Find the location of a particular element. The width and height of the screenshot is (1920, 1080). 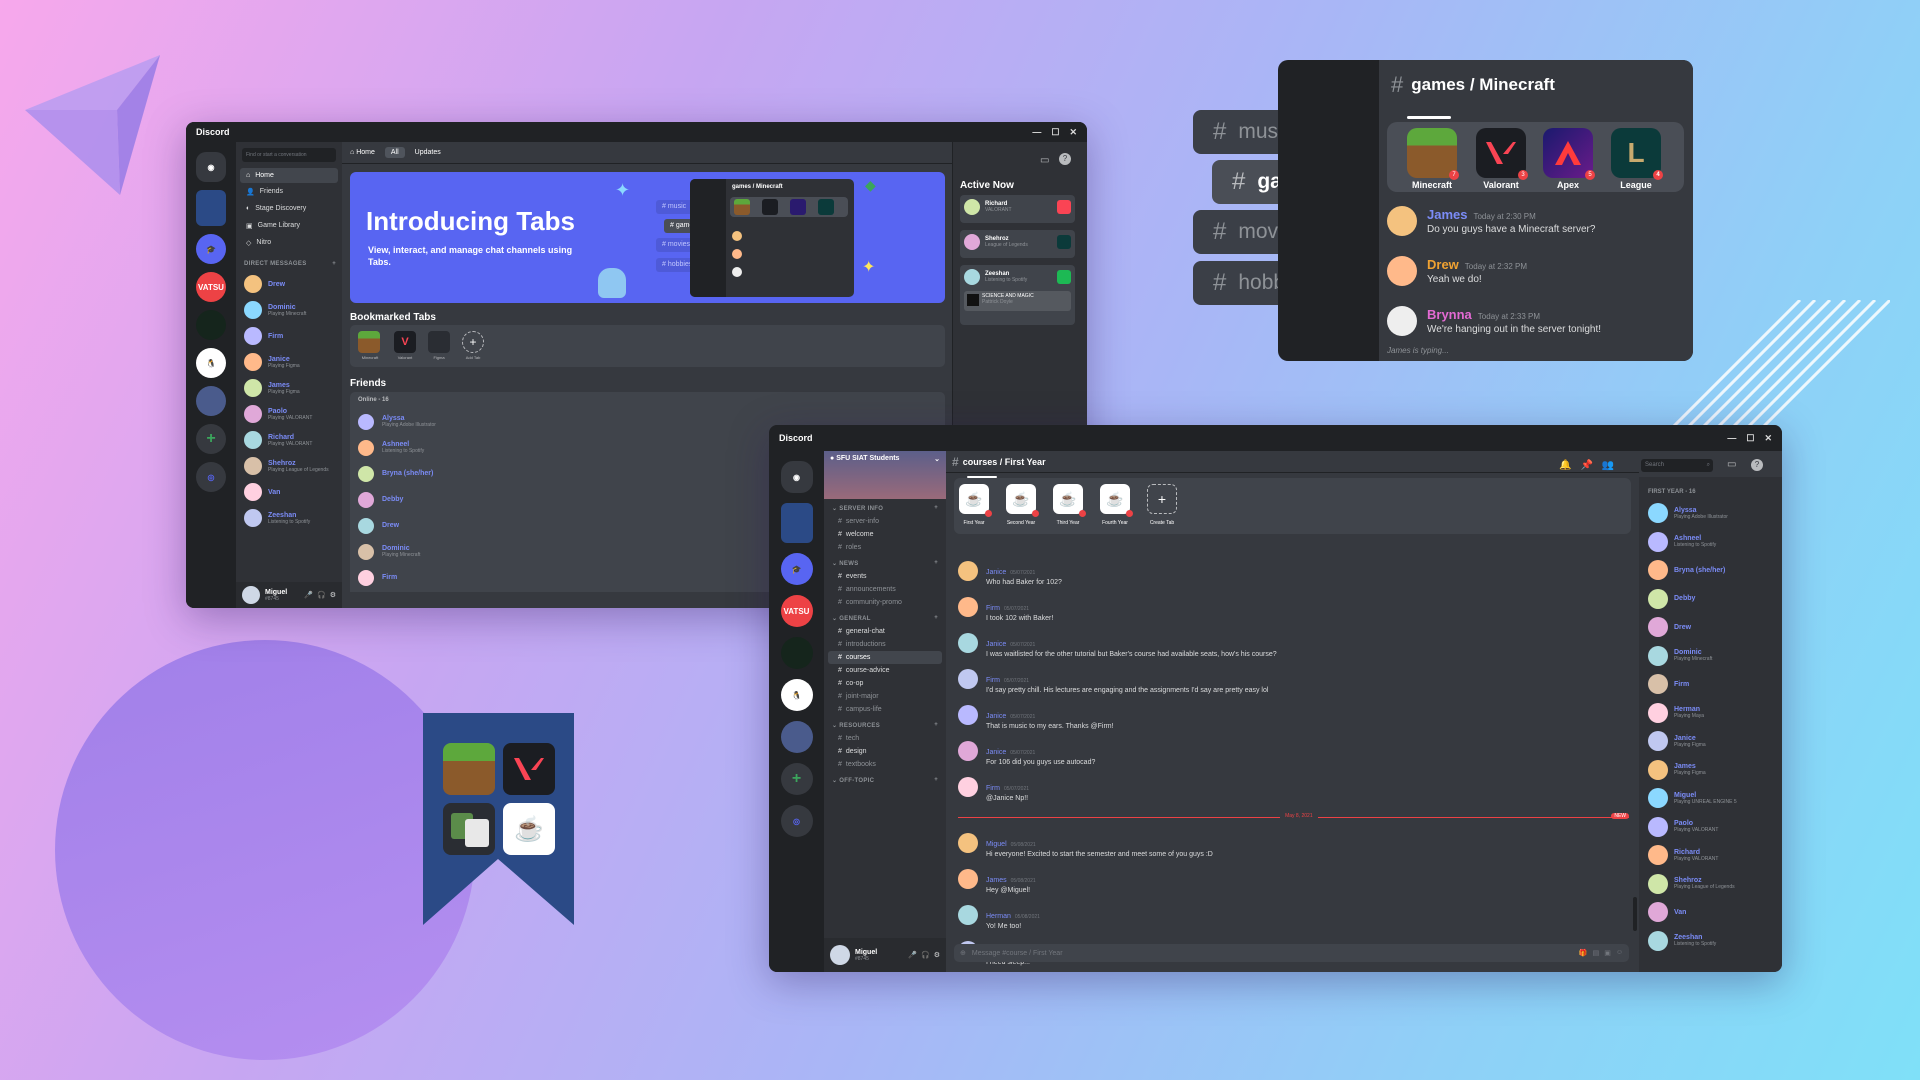

channel-item: # community-promo is located at coordinates (885, 602).